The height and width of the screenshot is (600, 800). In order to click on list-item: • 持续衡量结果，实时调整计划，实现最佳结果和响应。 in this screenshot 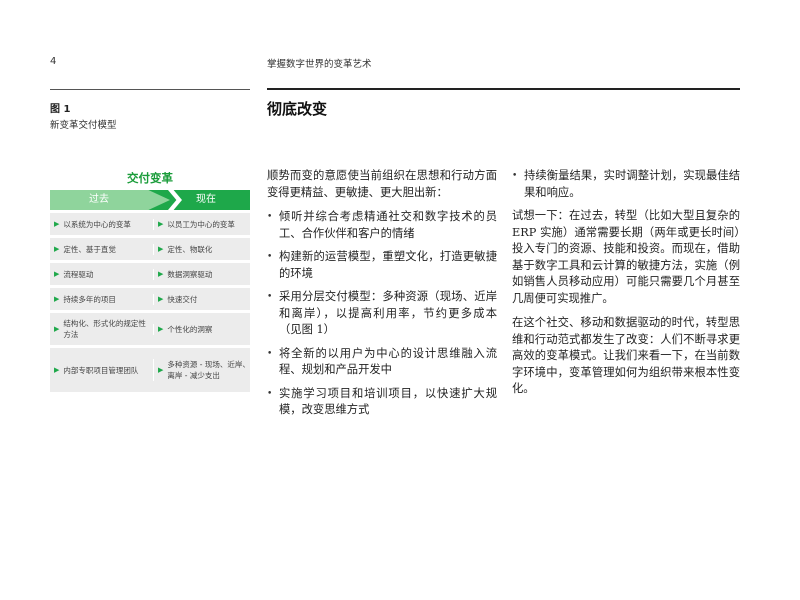, I will do `click(626, 184)`.